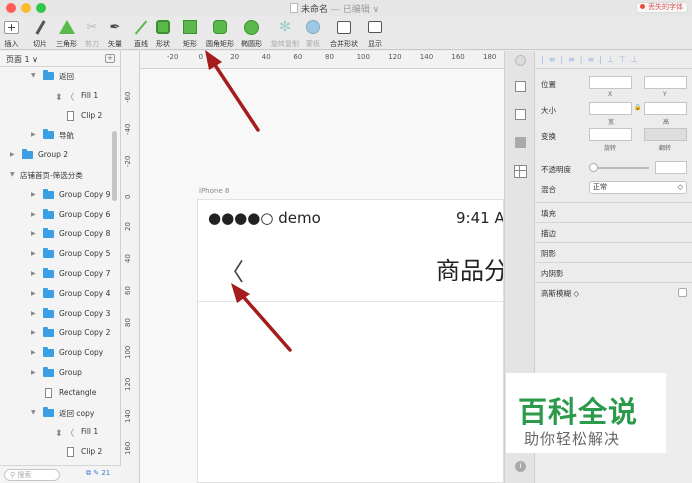 This screenshot has height=483, width=692. Describe the element at coordinates (92, 44) in the screenshot. I see `toolbar-label: 剪刀` at that location.